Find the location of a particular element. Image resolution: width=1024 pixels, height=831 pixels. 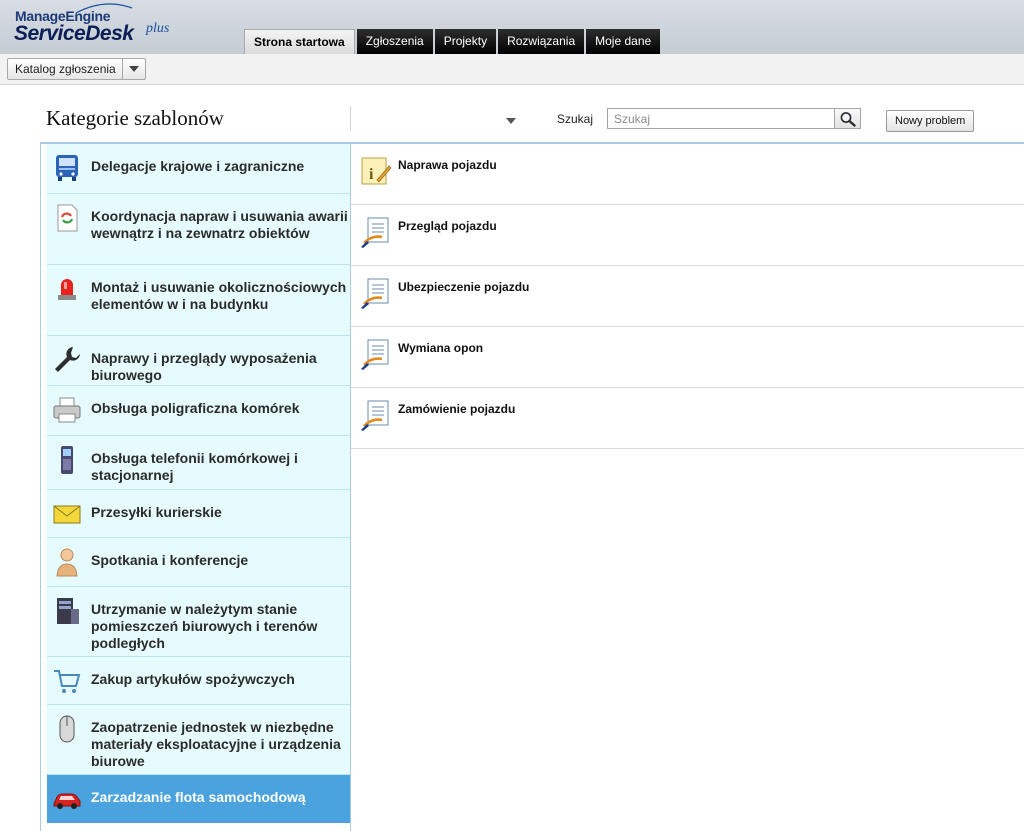

car-icon is located at coordinates (67, 801).